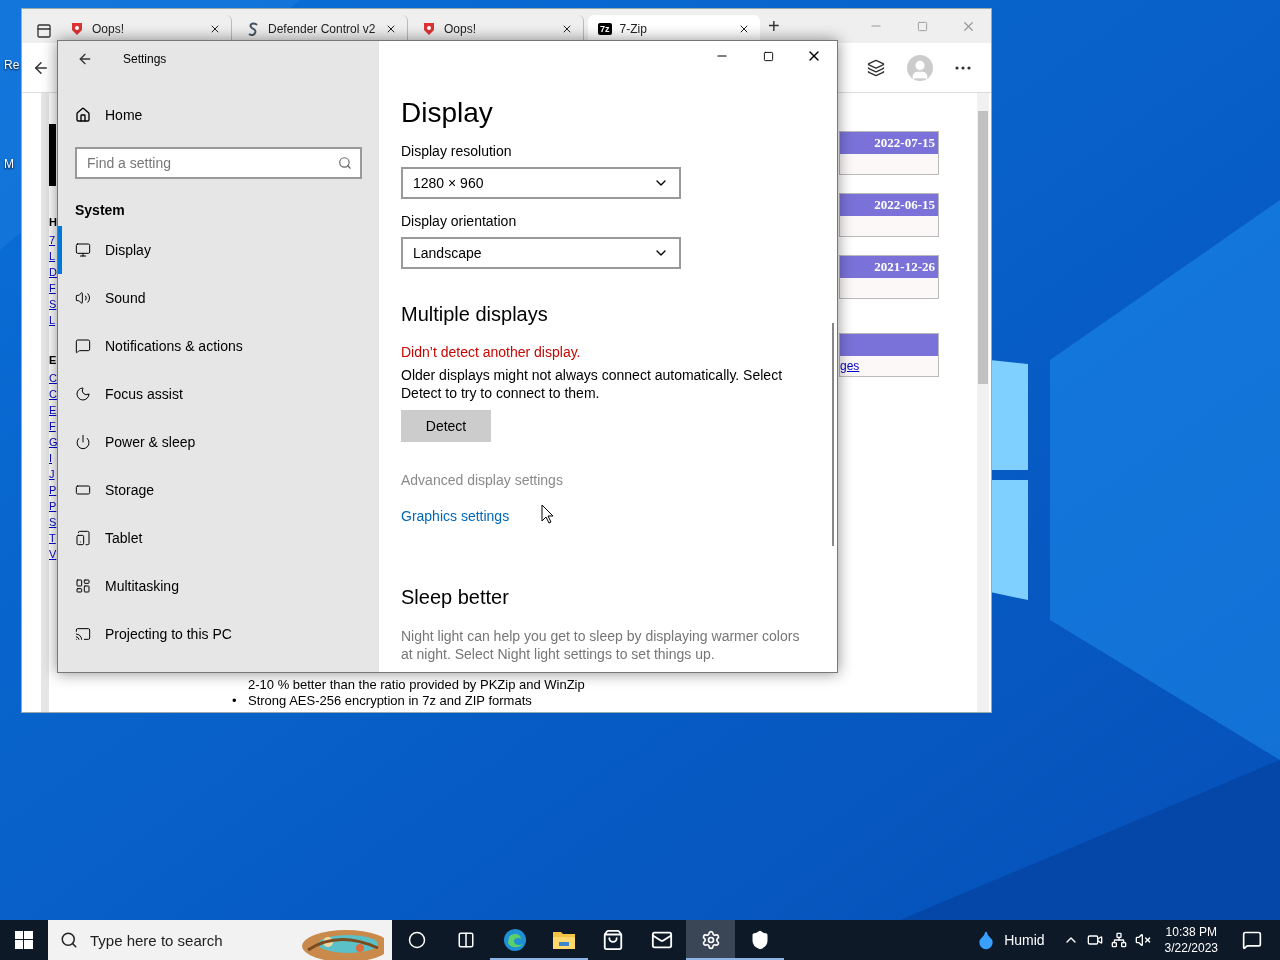 This screenshot has width=1280, height=960. Describe the element at coordinates (1191, 940) in the screenshot. I see `clock: 10:38 PM 3/22/2023` at that location.